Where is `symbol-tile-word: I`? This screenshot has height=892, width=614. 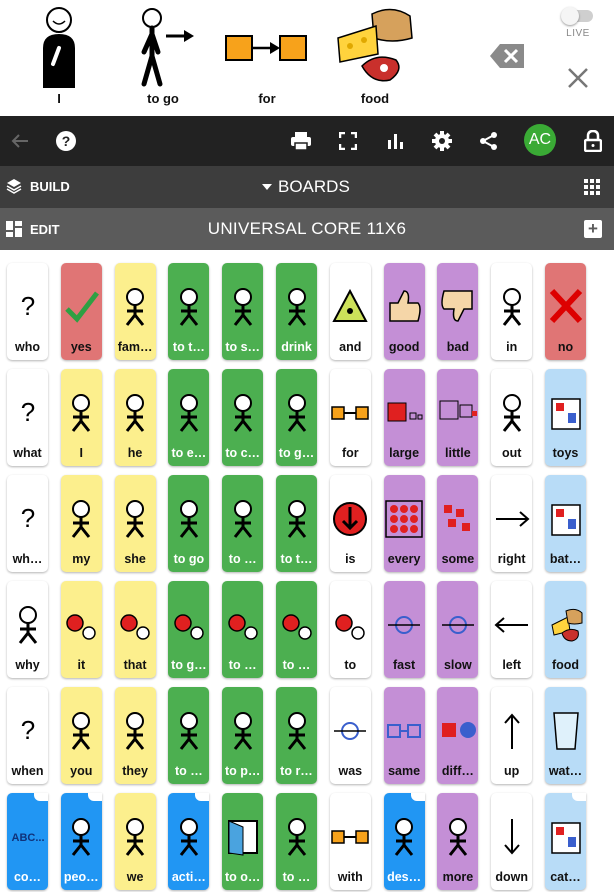
symbol-tile-word: I is located at coordinates (81, 417).